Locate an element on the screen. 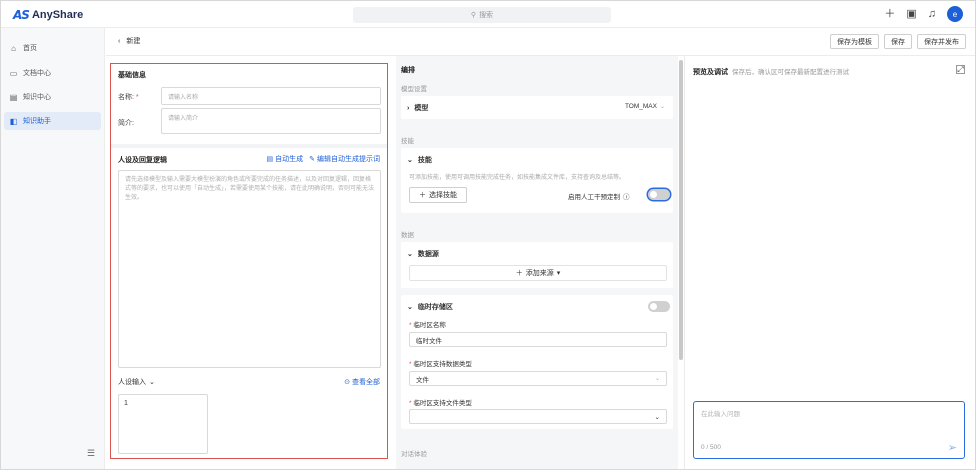 This screenshot has width=976, height=470. orchestration-scrollbar is located at coordinates (681, 210).